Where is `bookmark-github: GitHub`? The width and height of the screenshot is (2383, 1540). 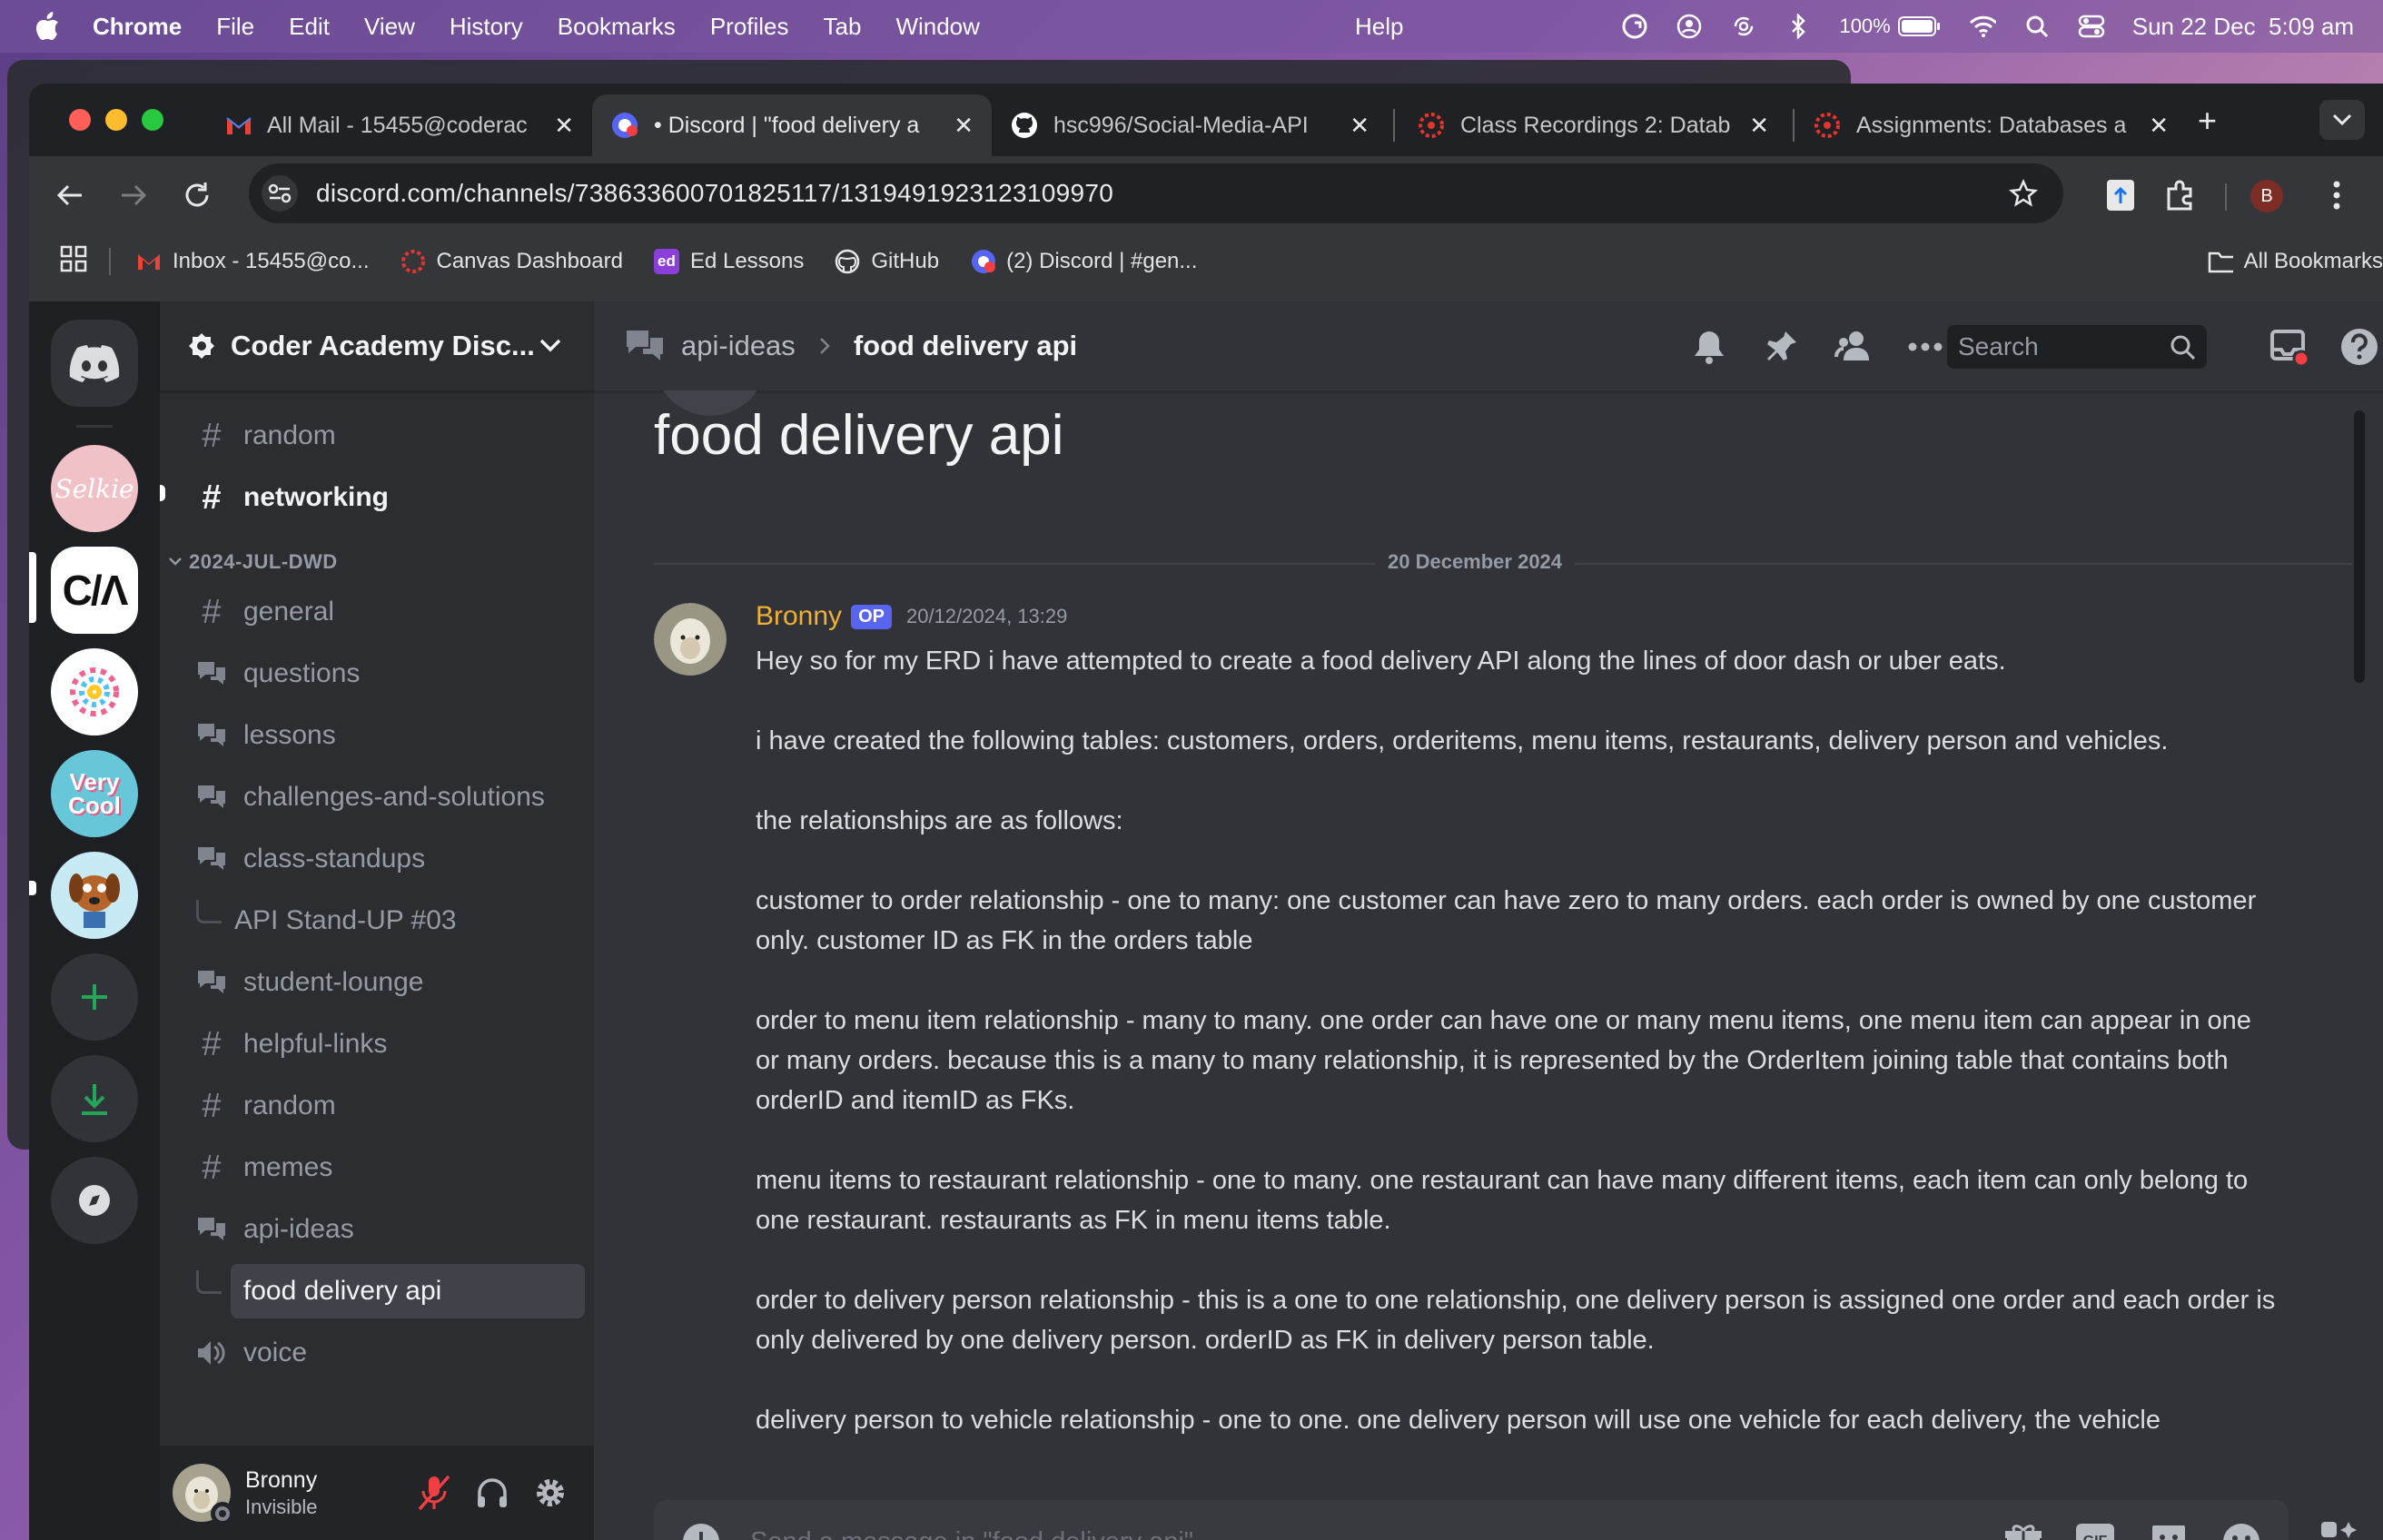 bookmark-github: GitHub is located at coordinates (887, 261).